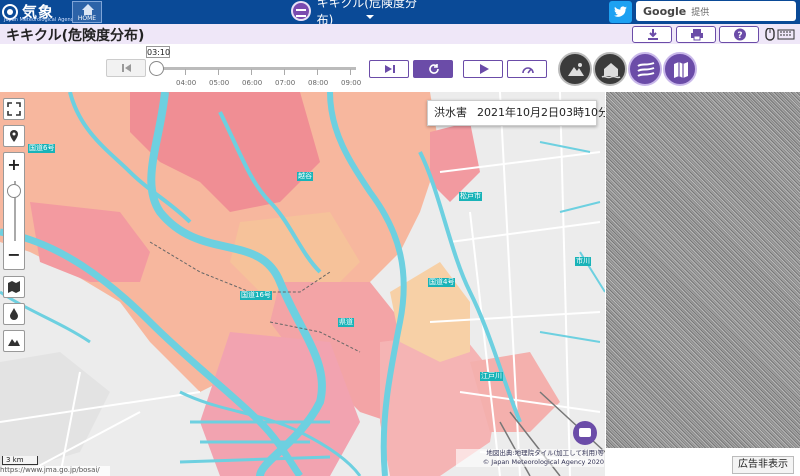  Describe the element at coordinates (543, 462) in the screenshot. I see `attribution-copyright: © Japan Meteorological Agency 2020` at that location.